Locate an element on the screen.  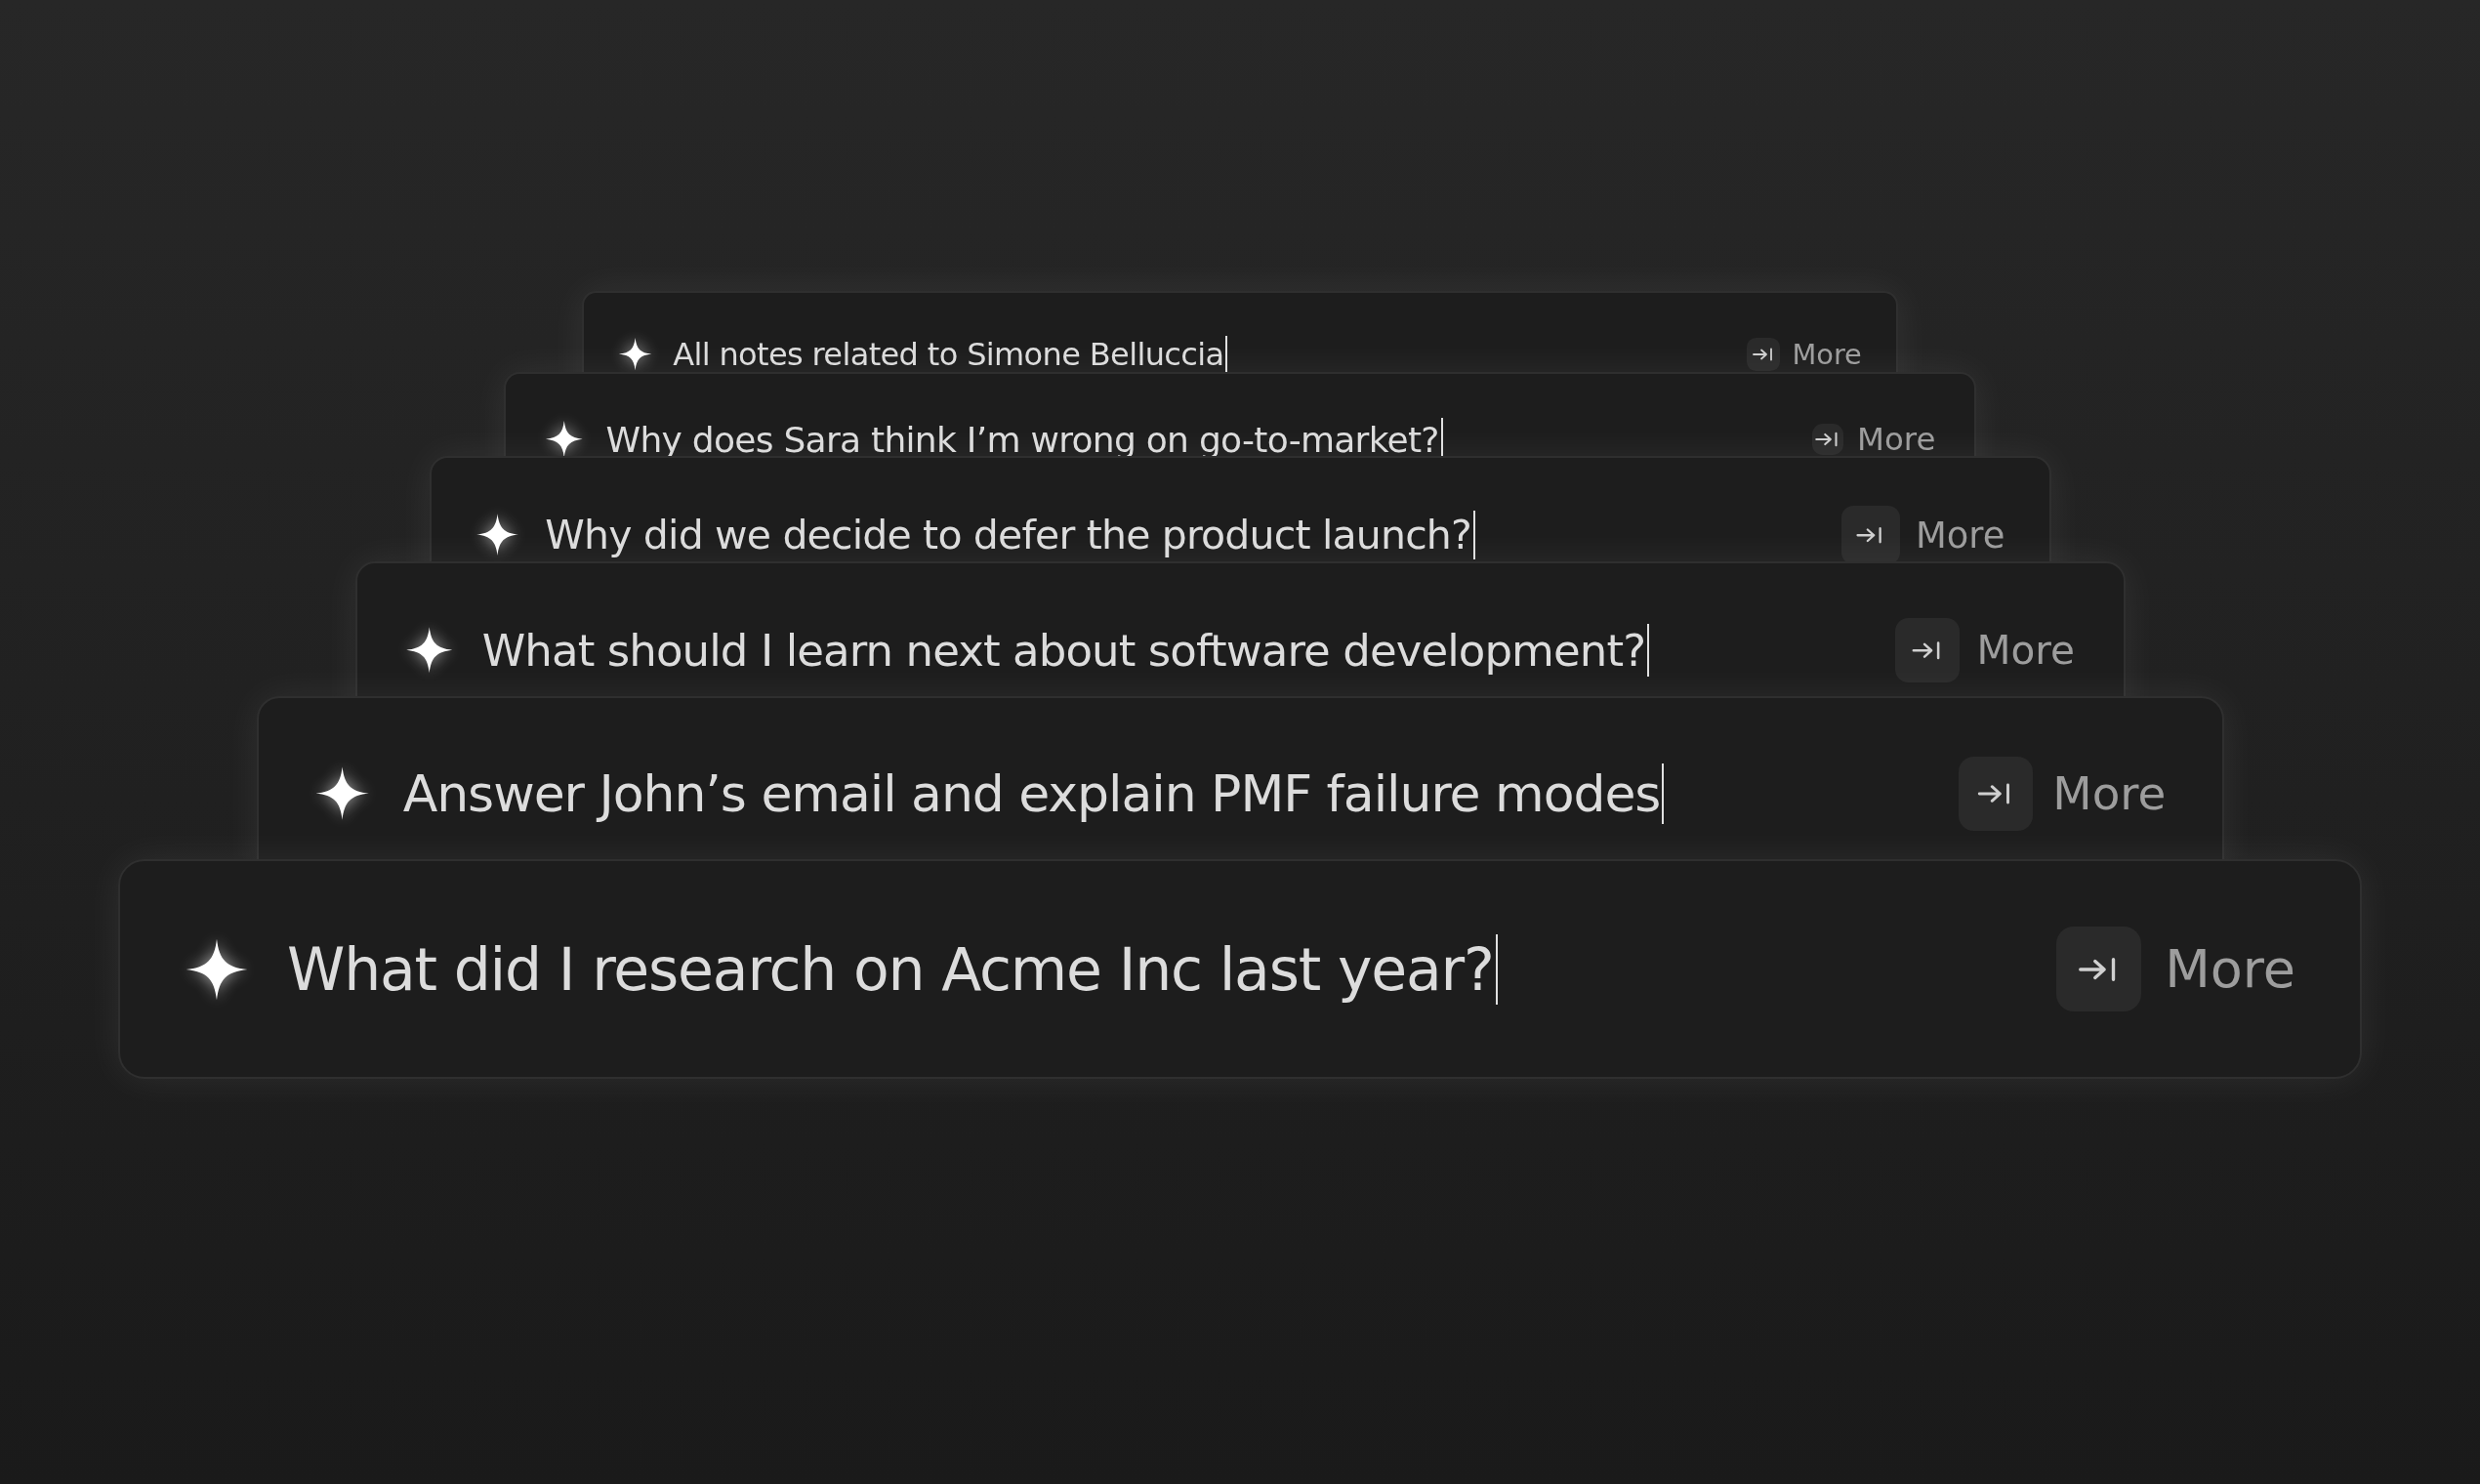
search-bar: What did I research on Acme Inc last year? More is located at coordinates (1240, 969).